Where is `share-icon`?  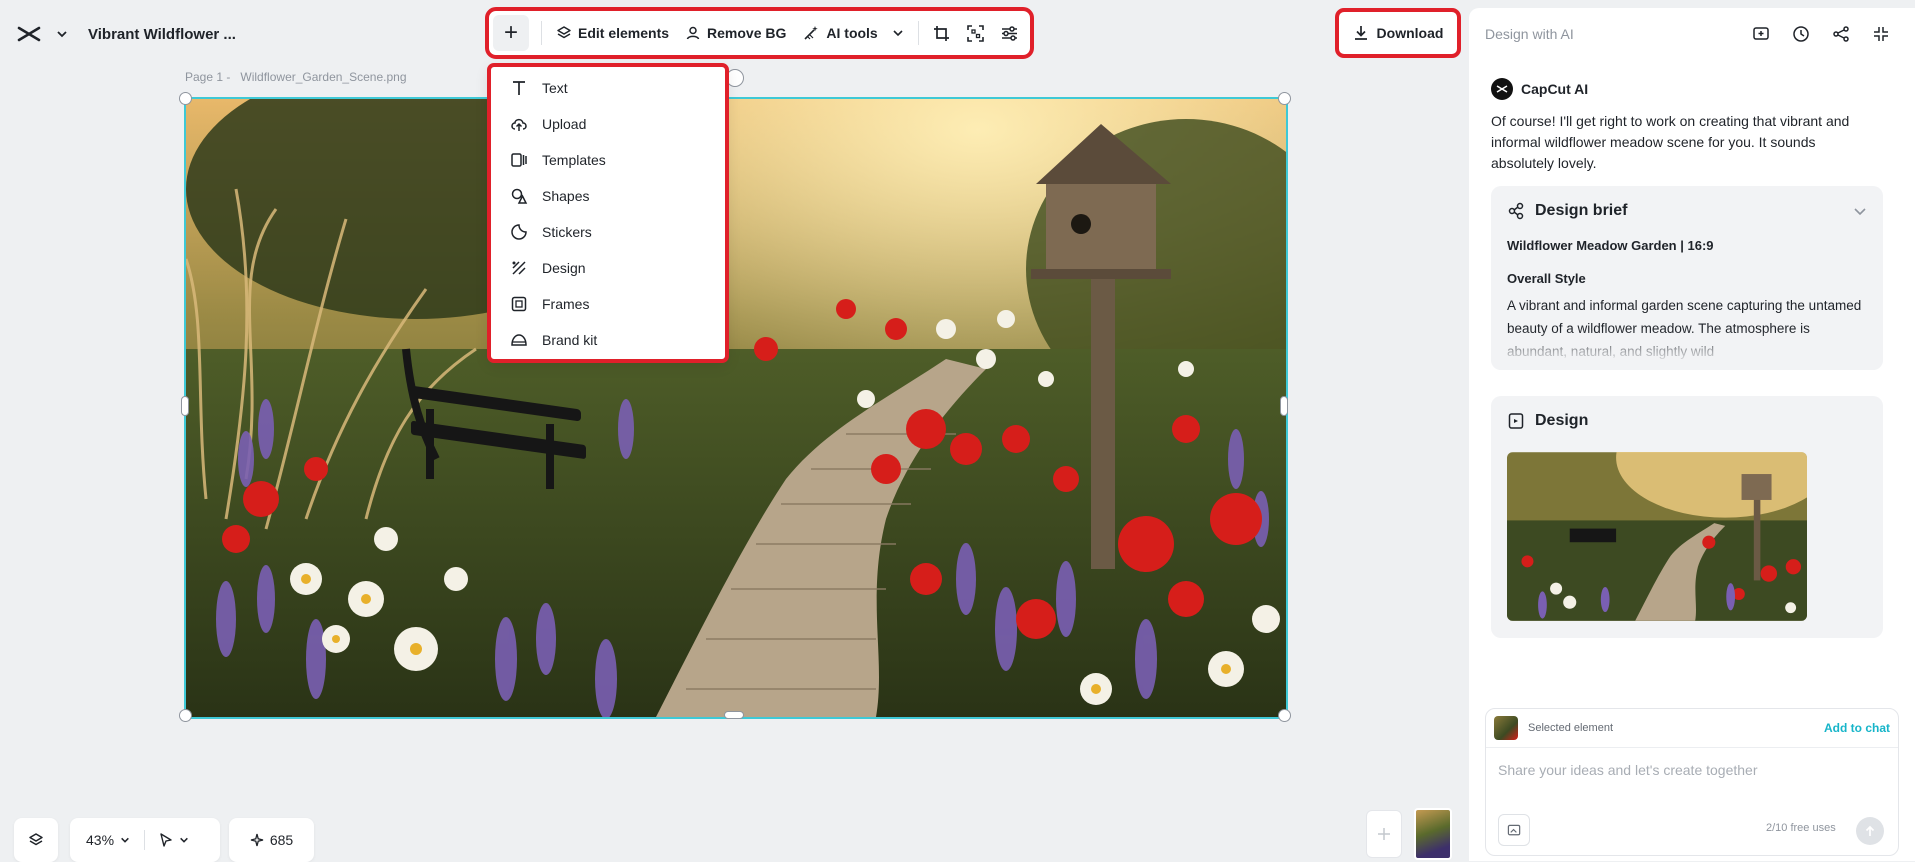 share-icon is located at coordinates (1841, 34).